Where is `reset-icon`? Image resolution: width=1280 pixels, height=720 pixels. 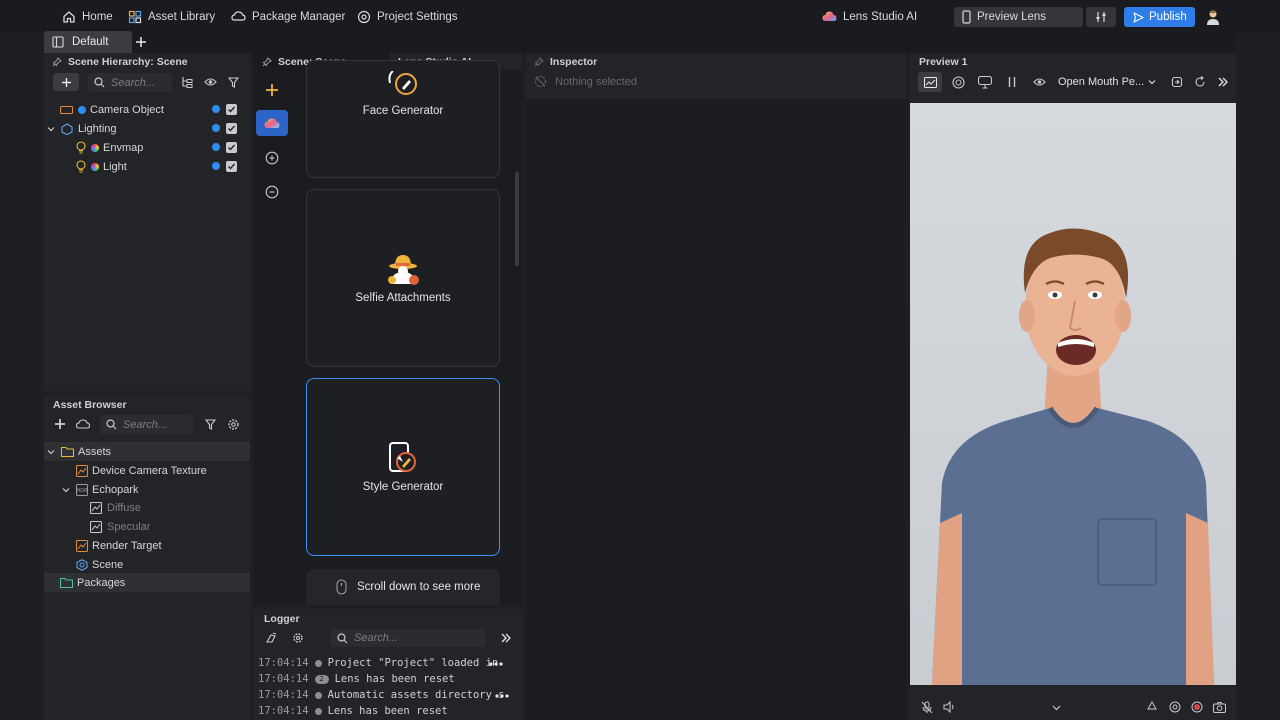
reset-icon is located at coordinates (1200, 82).